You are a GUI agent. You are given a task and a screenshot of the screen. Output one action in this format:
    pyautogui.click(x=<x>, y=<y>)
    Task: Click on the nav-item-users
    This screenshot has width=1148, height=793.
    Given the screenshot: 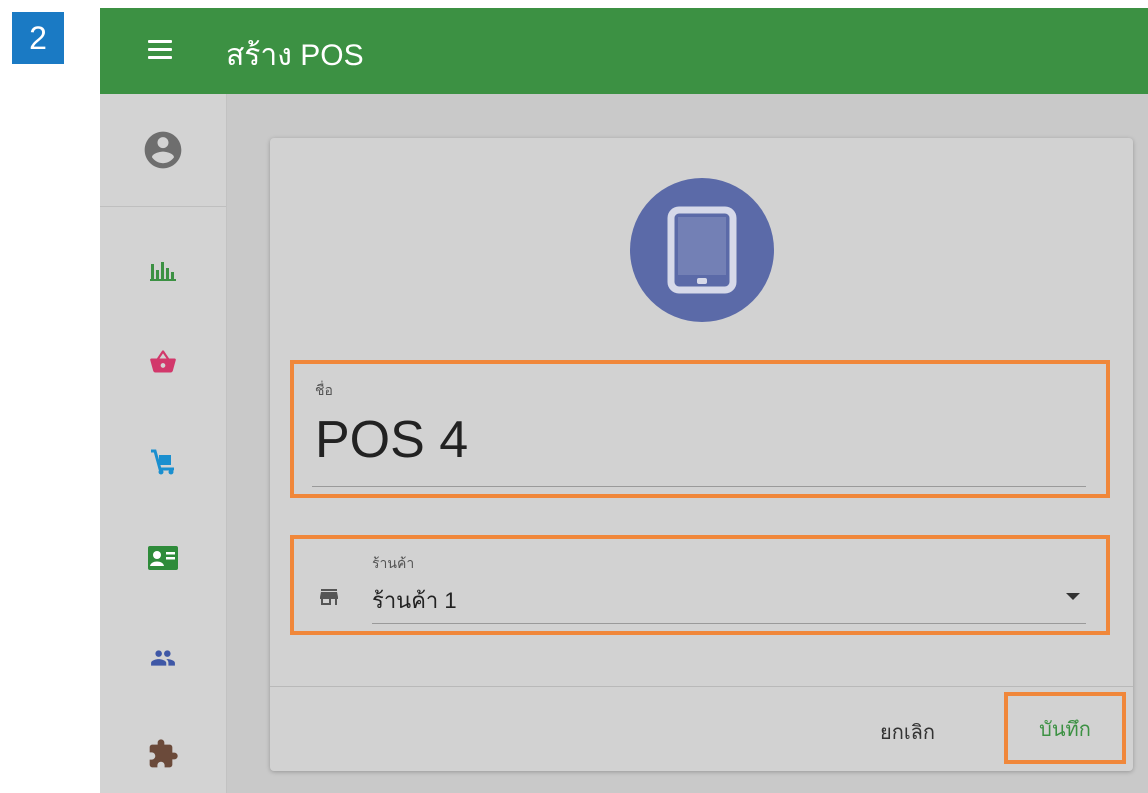 What is the action you would take?
    pyautogui.click(x=163, y=658)
    